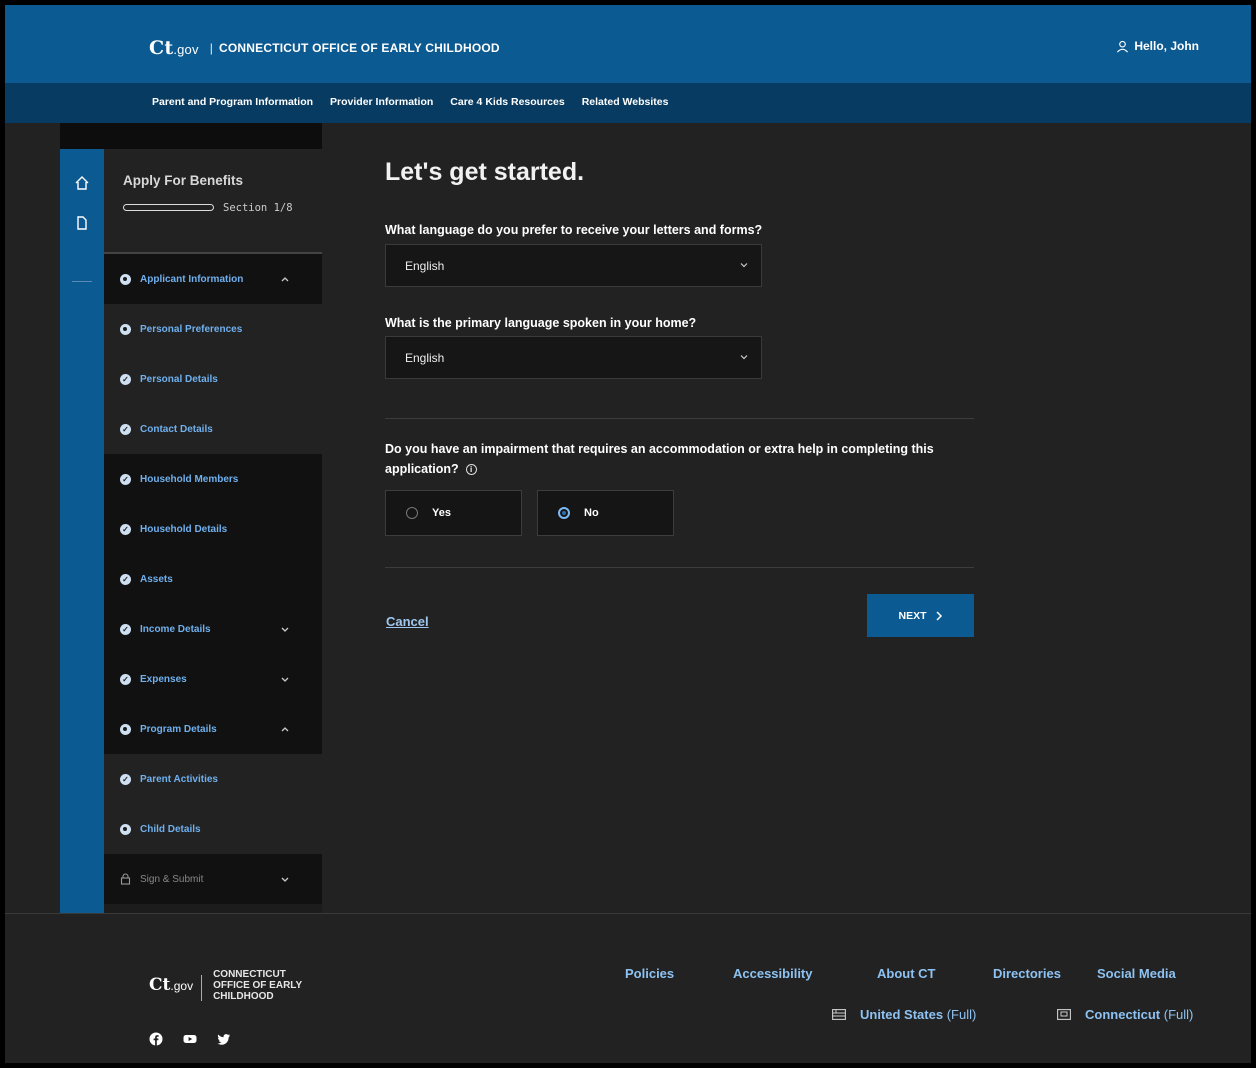  I want to click on impairment-no-option: No, so click(605, 513).